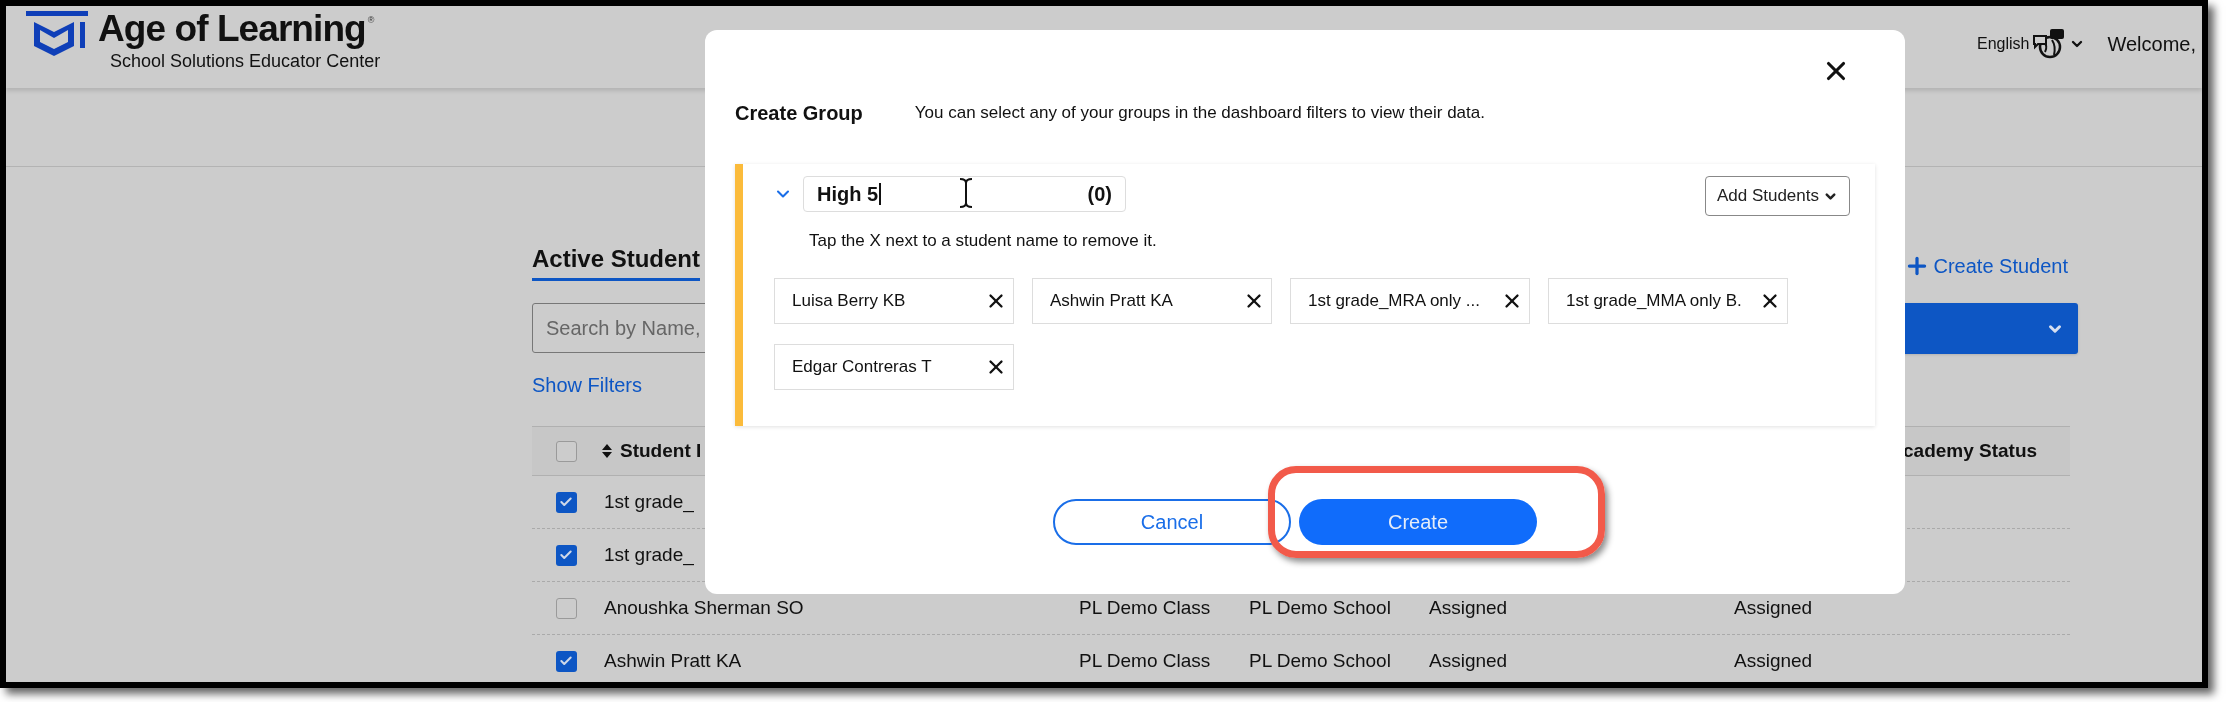  What do you see at coordinates (799, 113) in the screenshot?
I see `dialog-title: Create Group` at bounding box center [799, 113].